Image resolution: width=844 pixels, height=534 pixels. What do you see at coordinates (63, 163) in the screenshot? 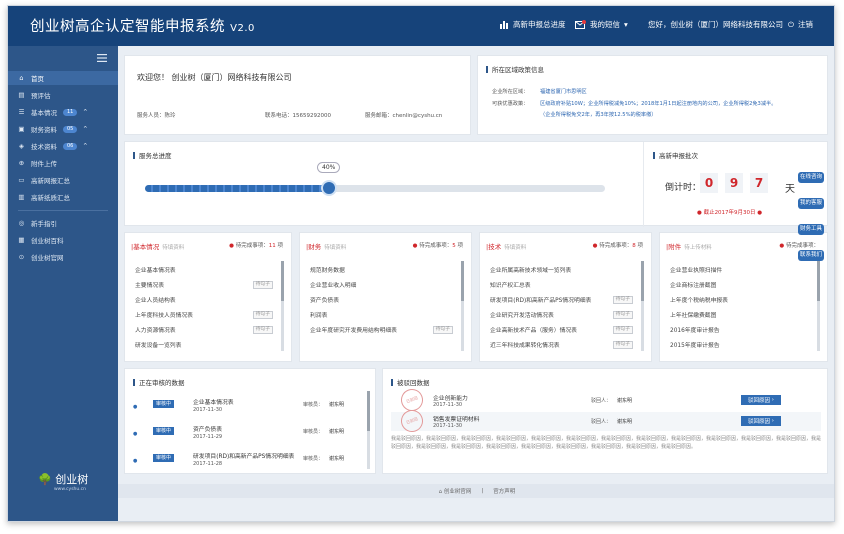
I see `sidebar-item-upload: ⊕ 附件上传` at bounding box center [63, 163].